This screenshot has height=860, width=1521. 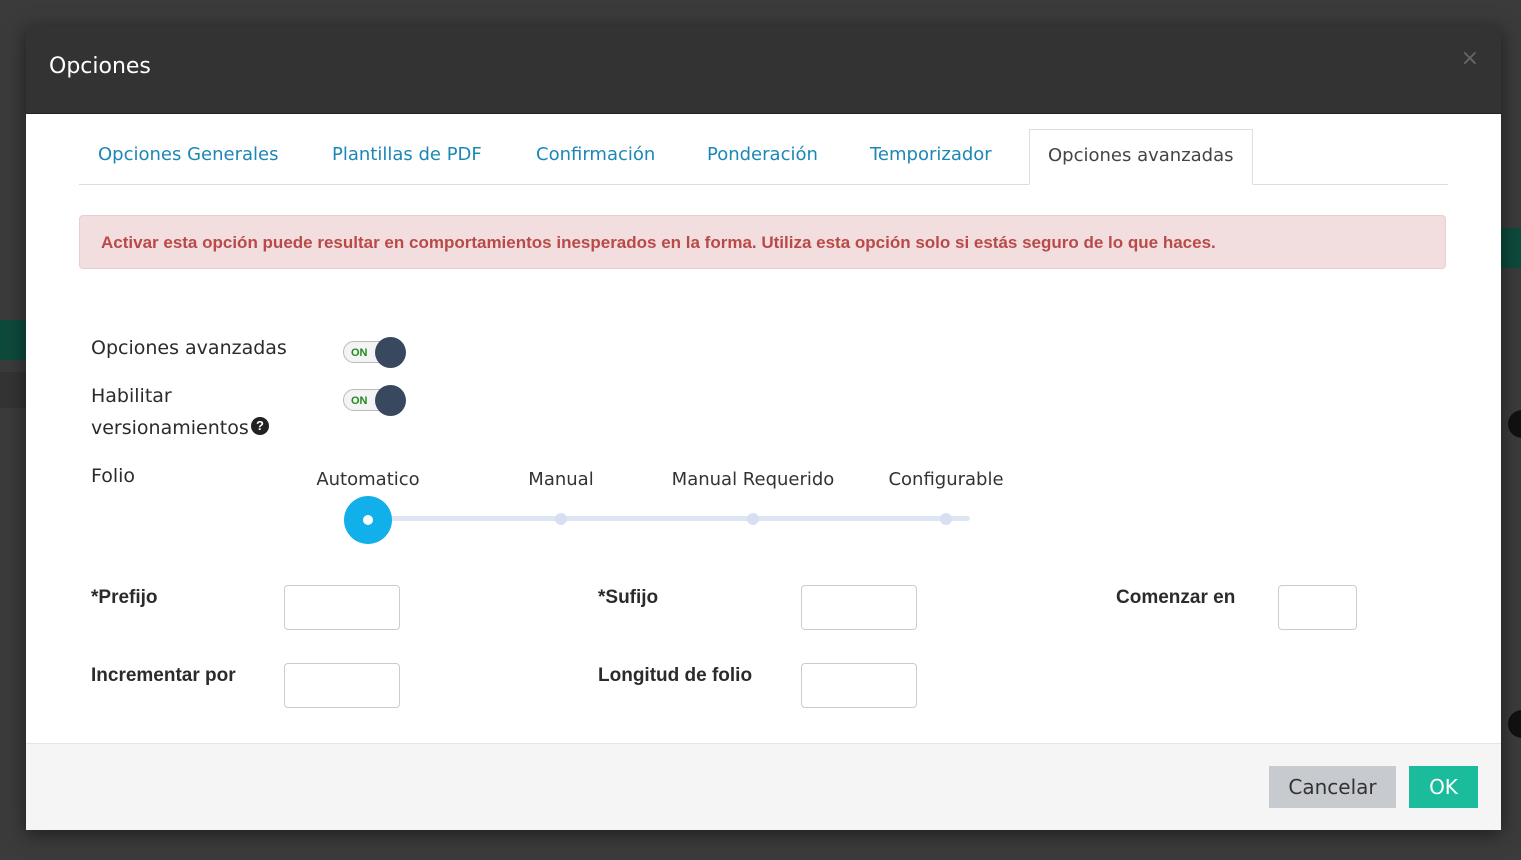 I want to click on start-at-label: Comenzar en, so click(x=1176, y=597).